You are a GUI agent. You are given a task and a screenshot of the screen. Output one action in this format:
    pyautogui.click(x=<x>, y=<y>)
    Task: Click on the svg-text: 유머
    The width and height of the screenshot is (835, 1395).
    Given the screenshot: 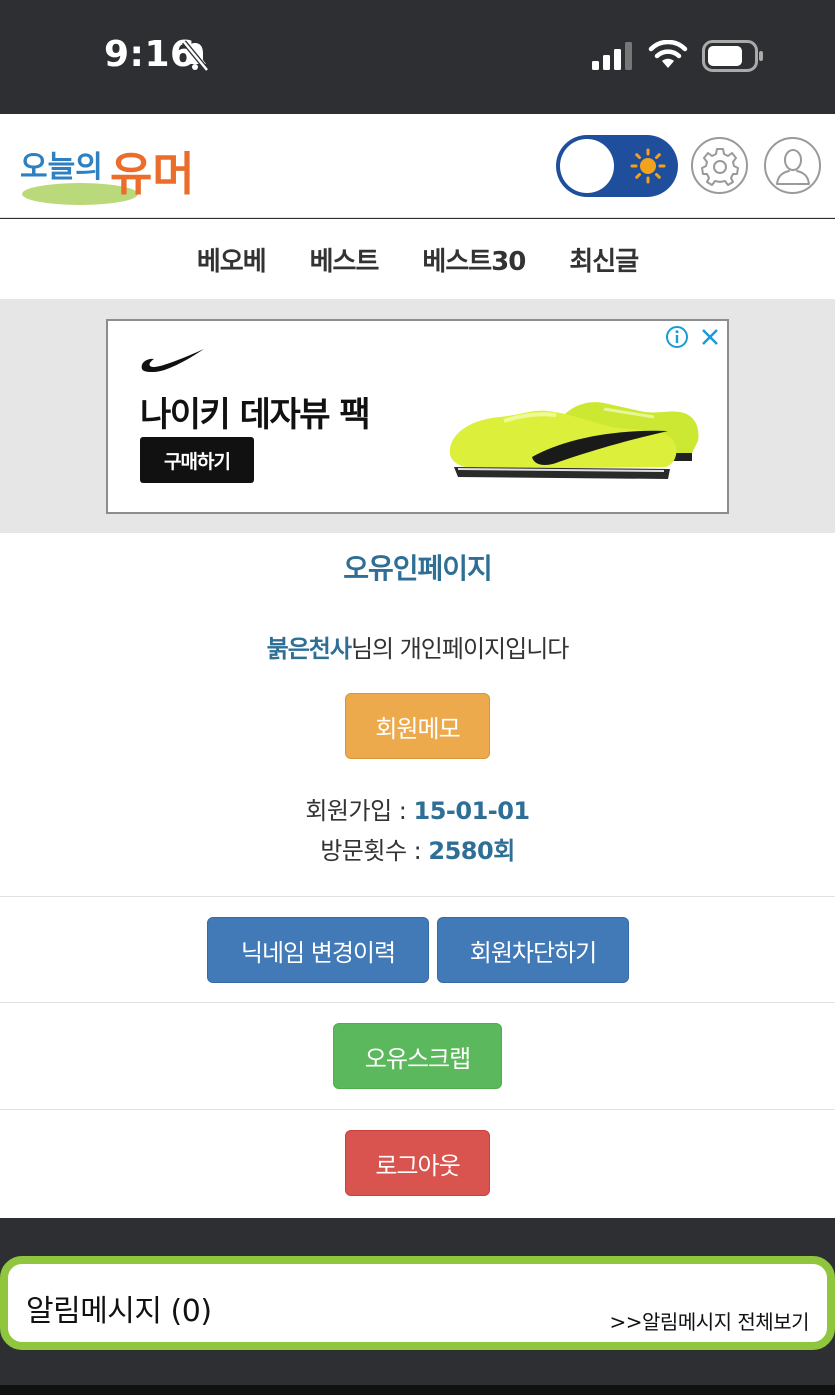 What is the action you would take?
    pyautogui.click(x=152, y=174)
    